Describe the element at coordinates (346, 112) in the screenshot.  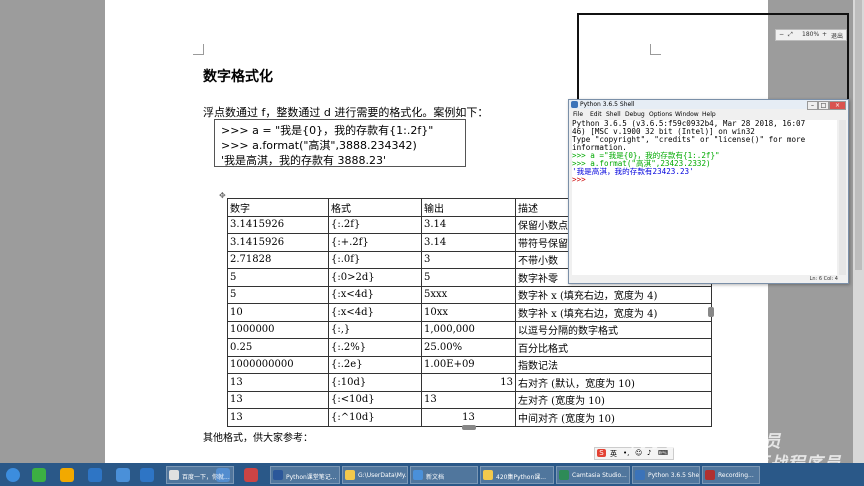
I see `document-intro-text: 浮点数通过 f，整数通过 d 进行需要的格式化。案例如下：` at that location.